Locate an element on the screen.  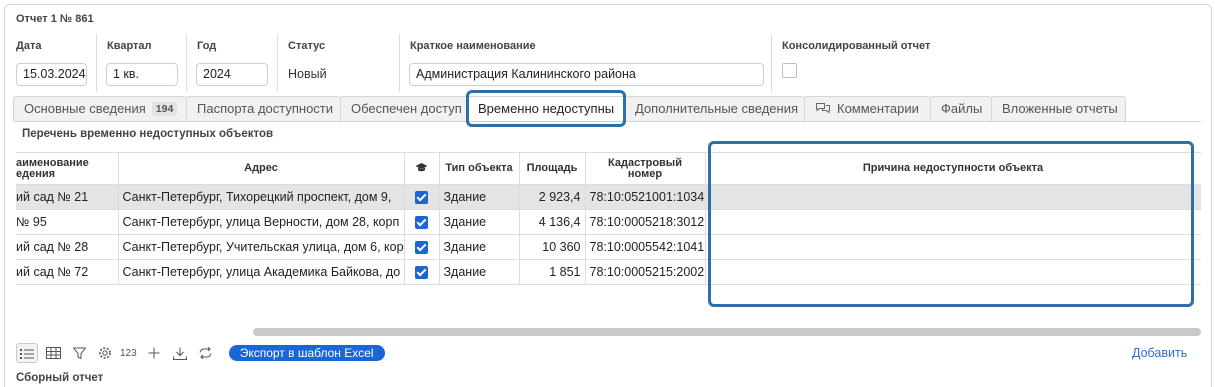
tab-main-info: Основные сведения 194 is located at coordinates (100, 108).